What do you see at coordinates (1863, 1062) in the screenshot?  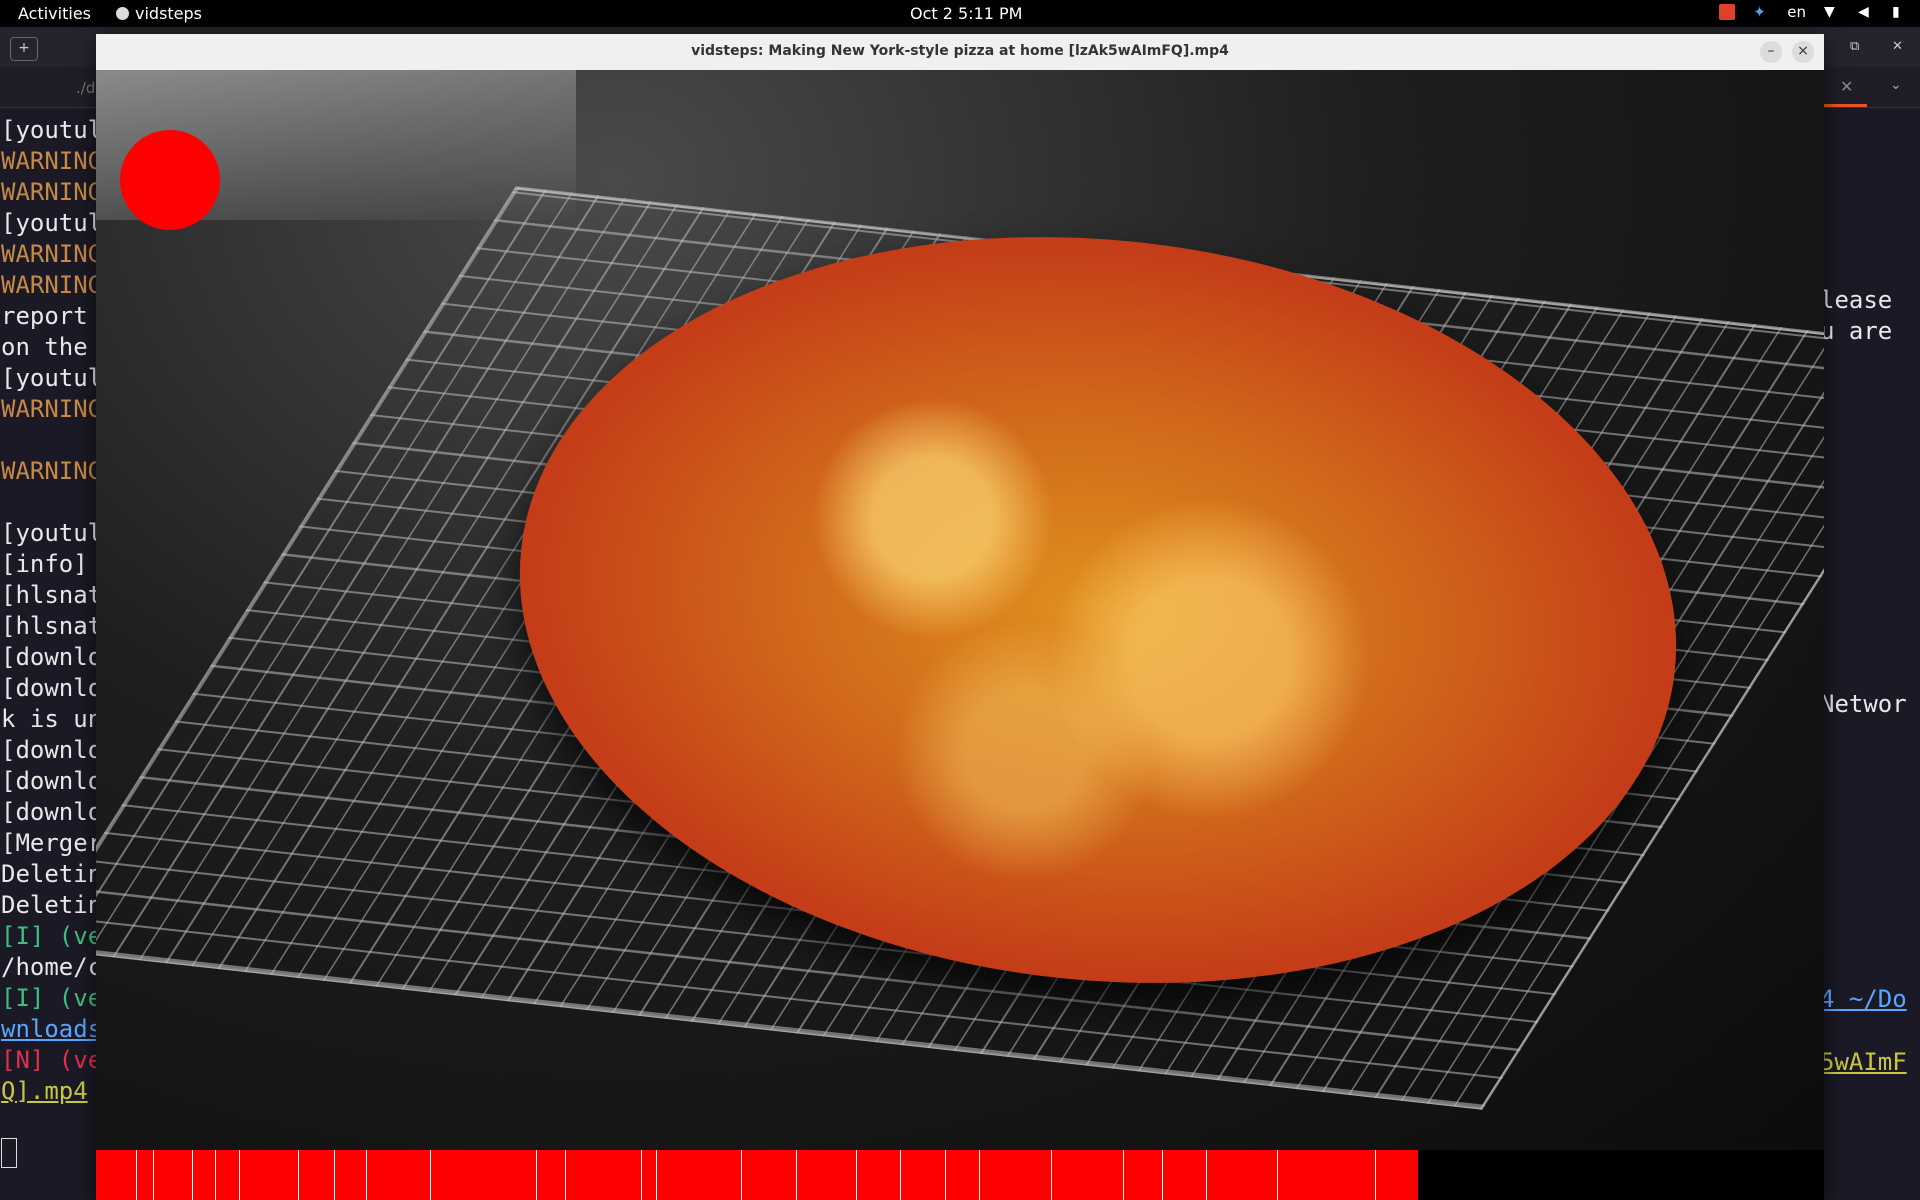 I see `terminal-fragment: 5wAImF` at bounding box center [1863, 1062].